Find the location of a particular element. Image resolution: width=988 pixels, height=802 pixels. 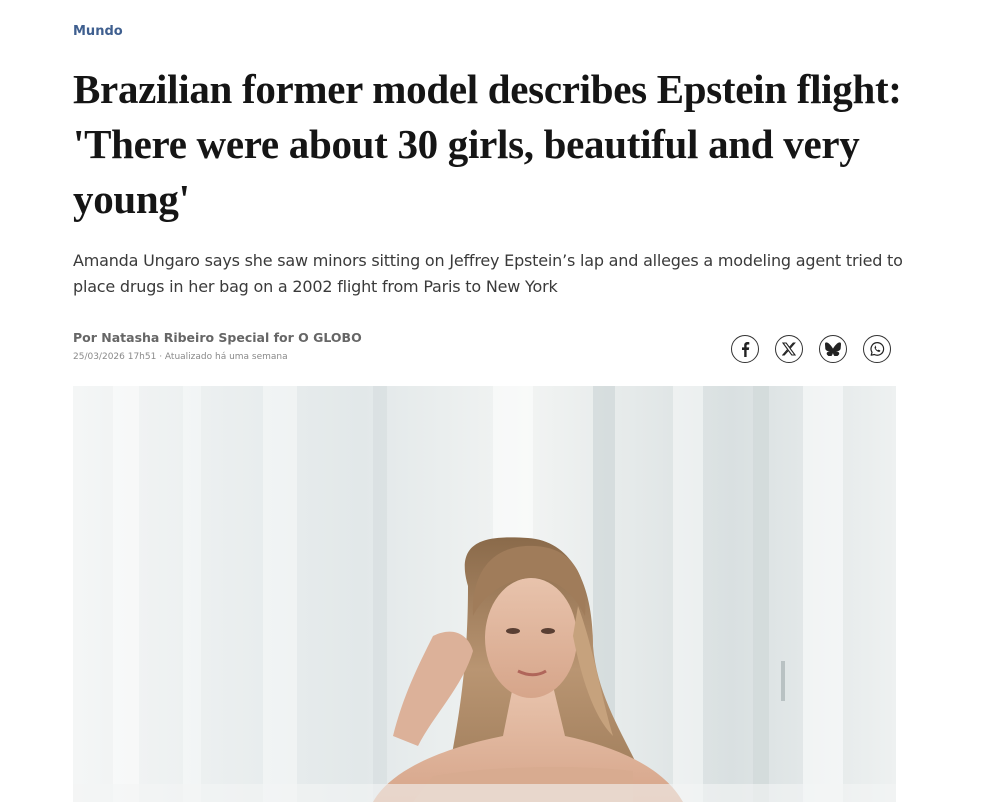

share-bar is located at coordinates (811, 349).